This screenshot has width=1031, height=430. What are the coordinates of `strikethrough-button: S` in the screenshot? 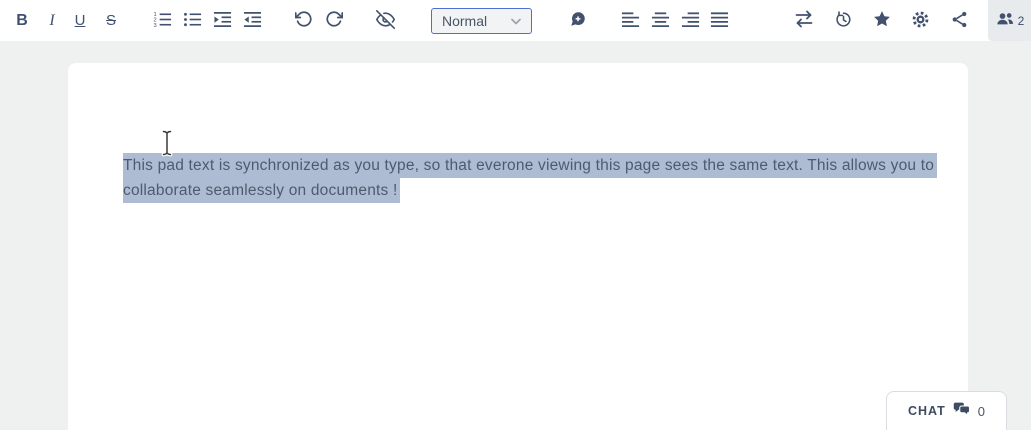 It's located at (111, 20).